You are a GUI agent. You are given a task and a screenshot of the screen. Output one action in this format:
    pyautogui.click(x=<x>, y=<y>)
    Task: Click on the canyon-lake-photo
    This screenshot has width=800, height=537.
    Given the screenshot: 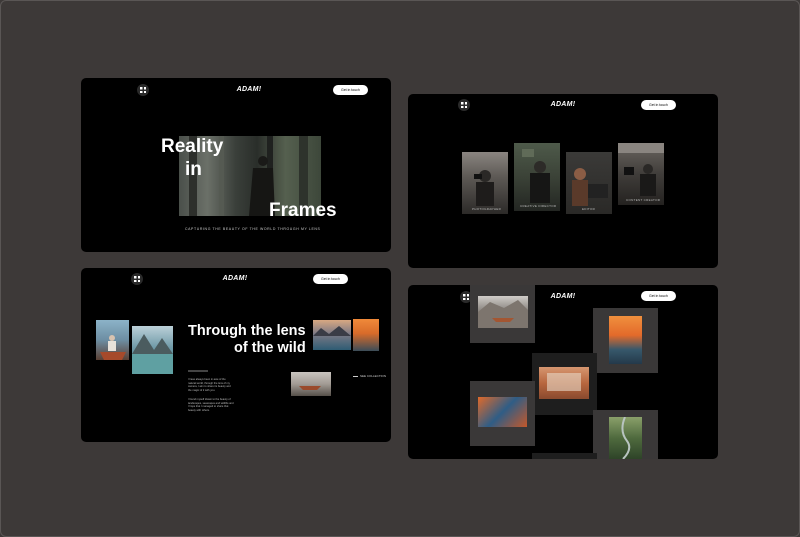 What is the action you would take?
    pyautogui.click(x=503, y=312)
    